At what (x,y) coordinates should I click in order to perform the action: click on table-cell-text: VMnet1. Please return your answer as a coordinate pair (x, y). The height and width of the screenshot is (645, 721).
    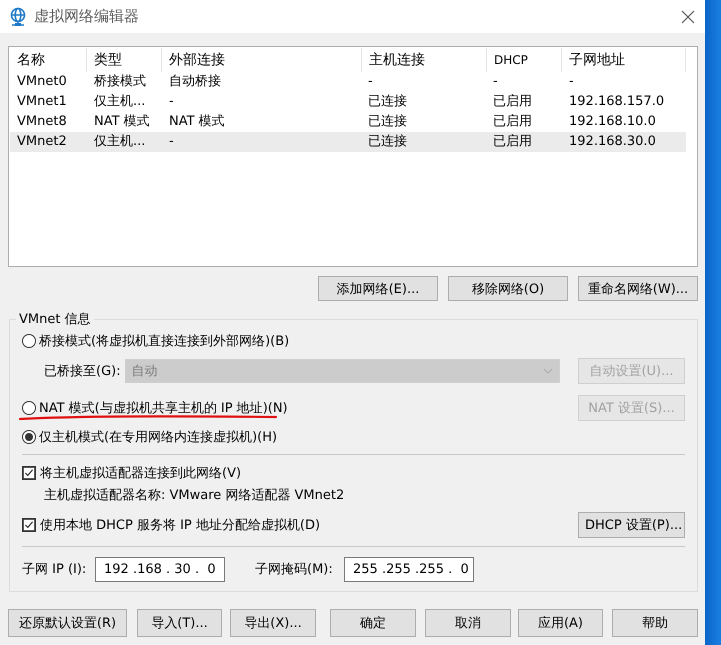
    Looking at the image, I should click on (42, 102).